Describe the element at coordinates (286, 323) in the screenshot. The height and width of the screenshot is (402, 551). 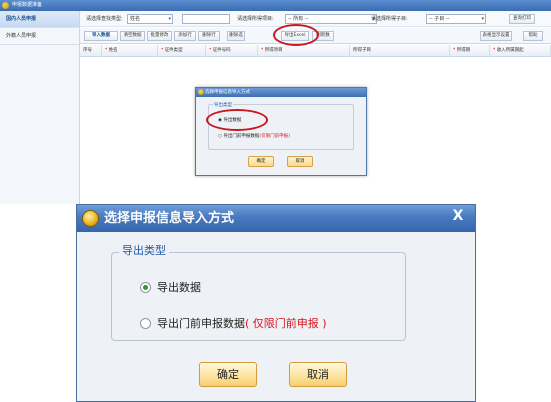
I see `option-export-door-note: ( 仅限门前申报 )` at that location.